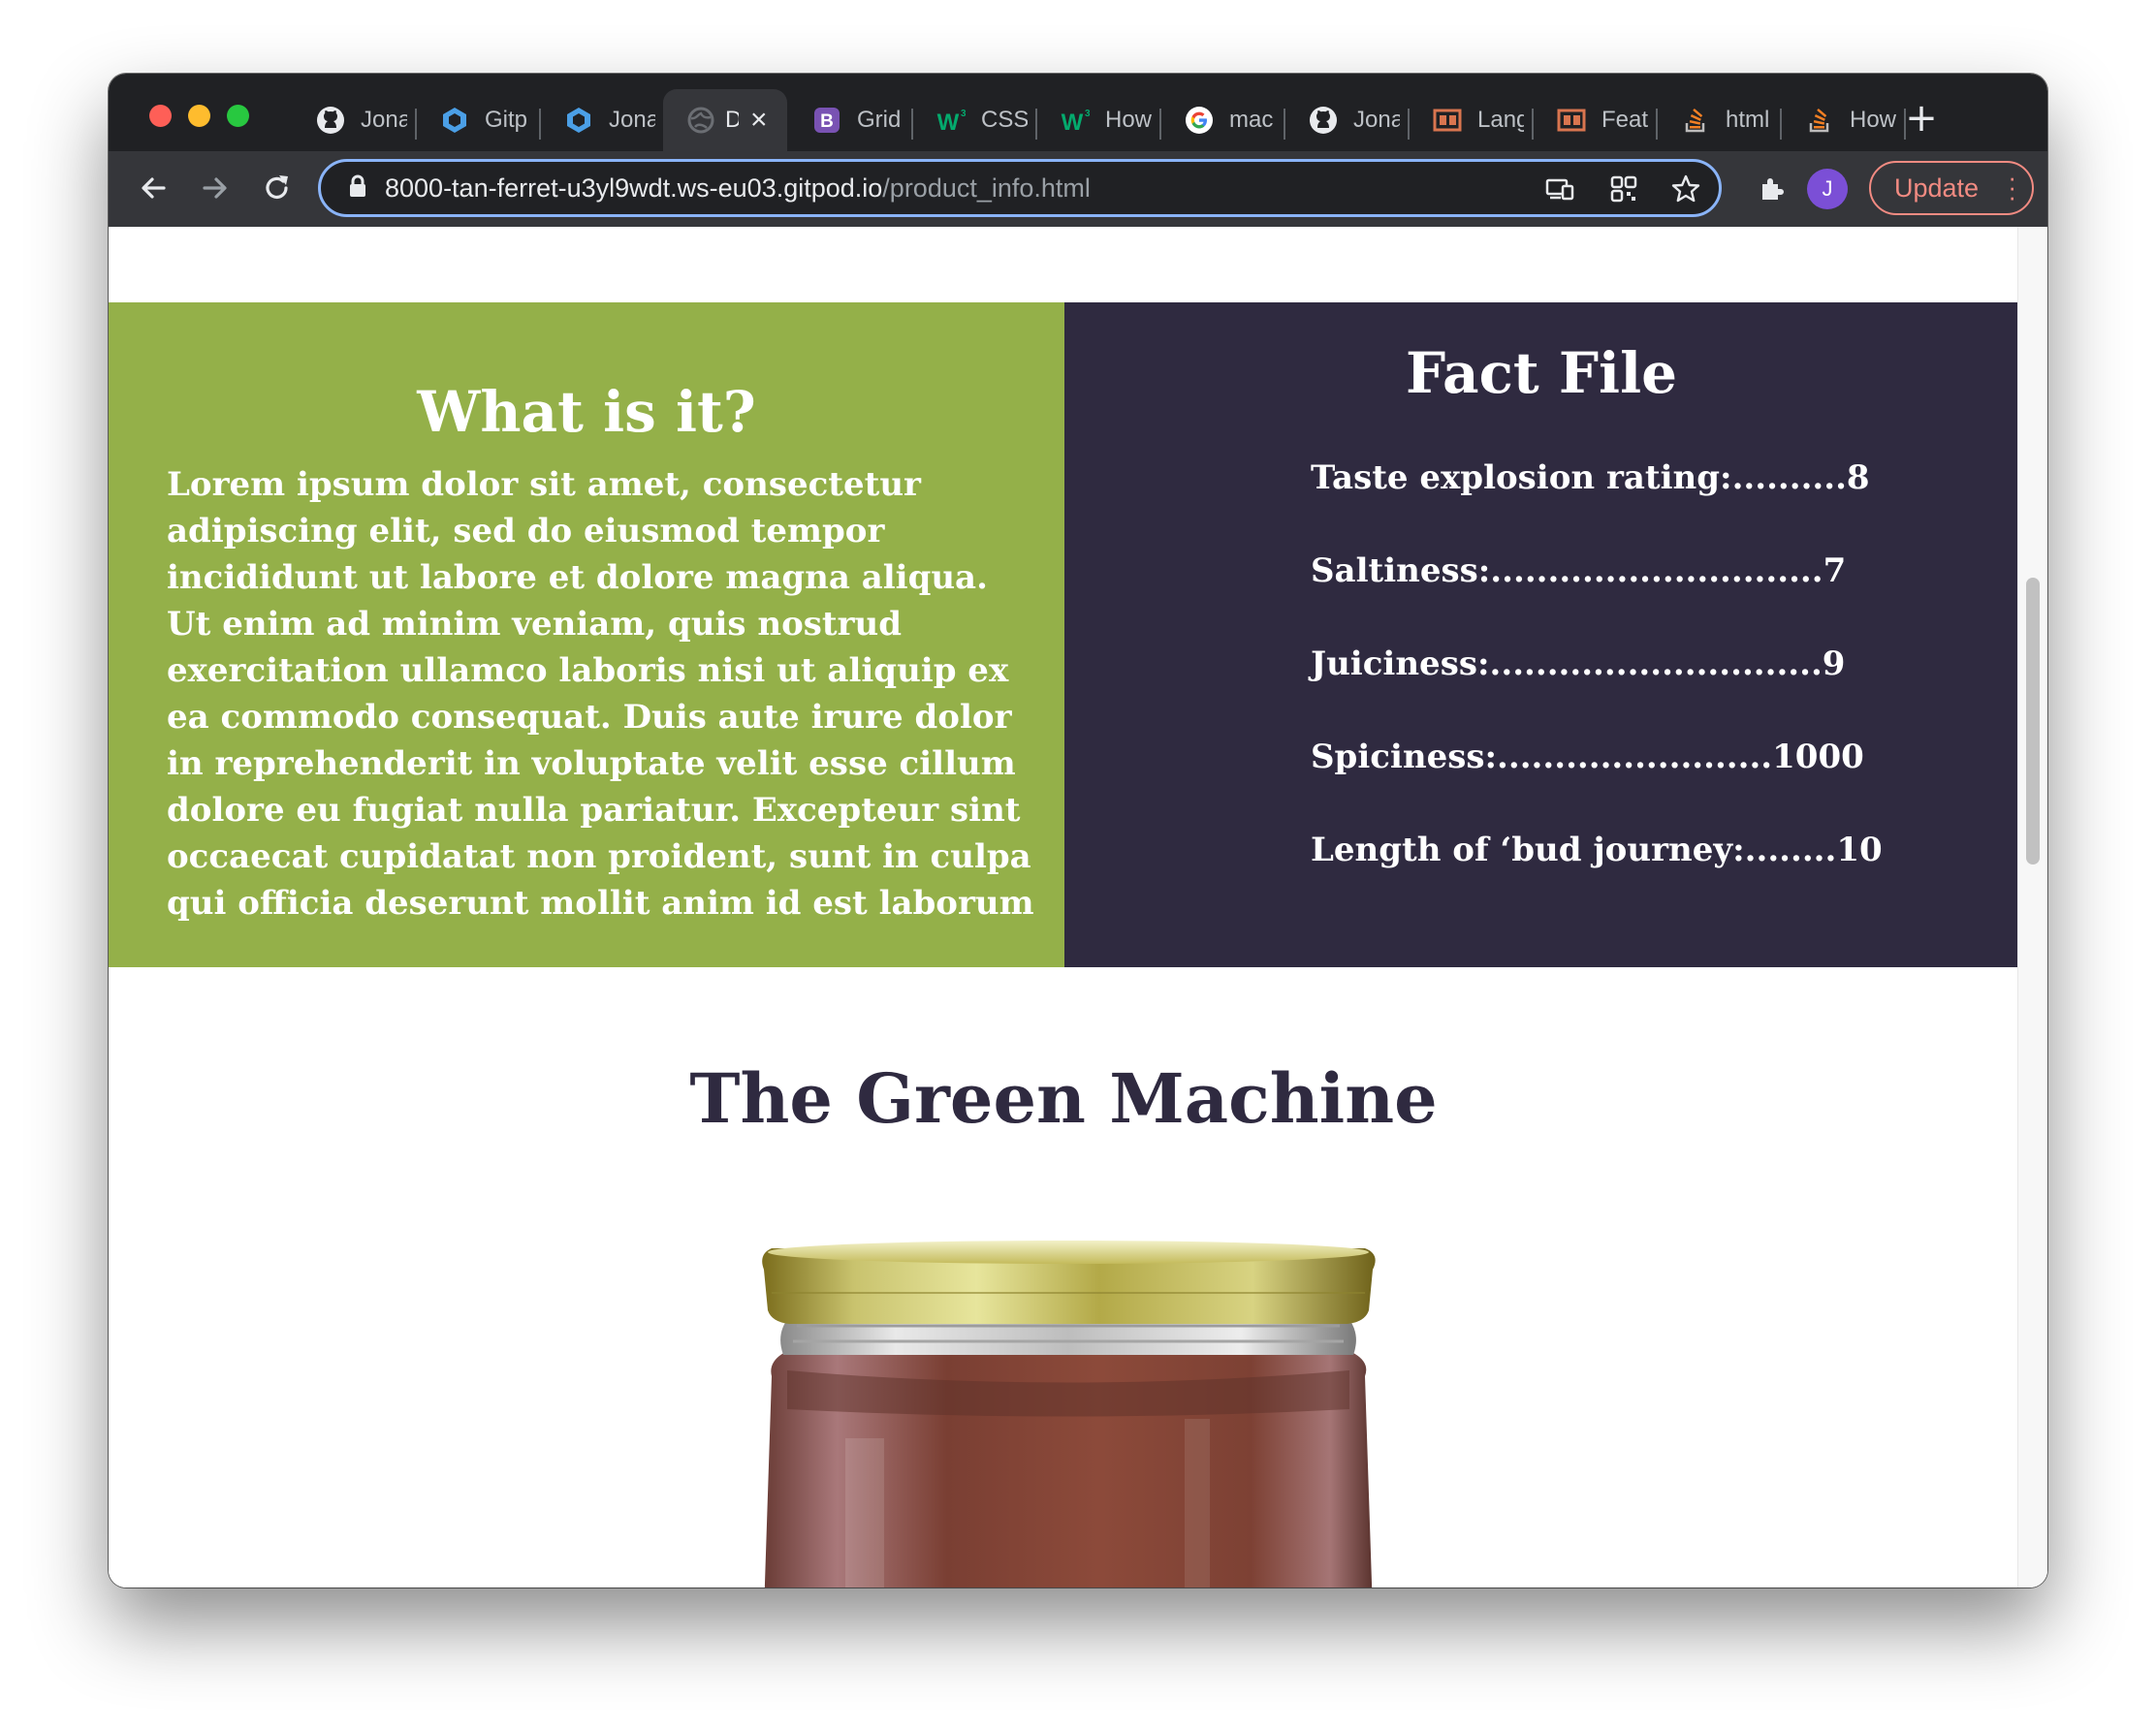 This screenshot has height=1729, width=2156. What do you see at coordinates (1587, 757) in the screenshot?
I see `fact-spiciness: Spiciness:........................1000` at bounding box center [1587, 757].